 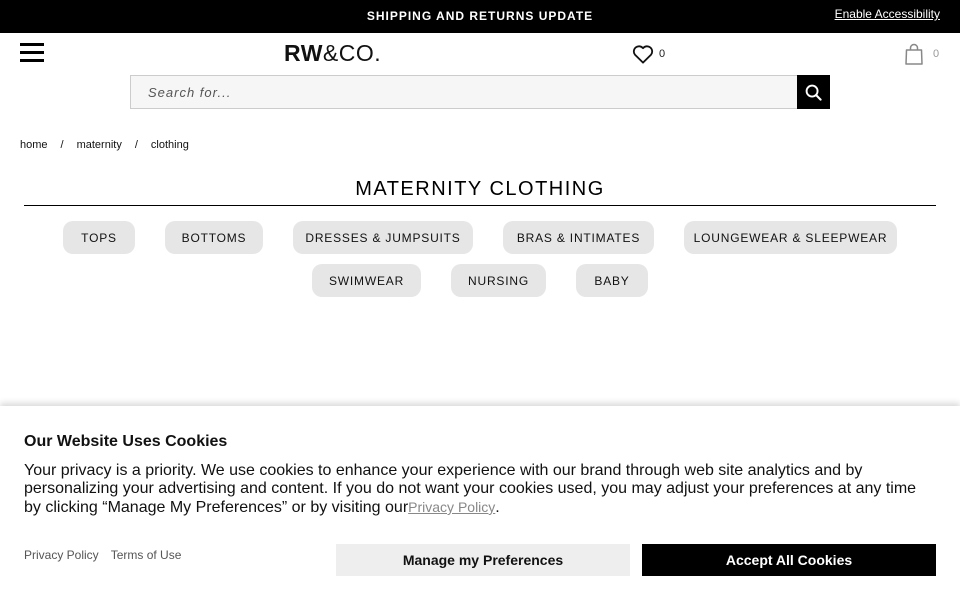 I want to click on cookie-body-end: ., so click(x=497, y=507).